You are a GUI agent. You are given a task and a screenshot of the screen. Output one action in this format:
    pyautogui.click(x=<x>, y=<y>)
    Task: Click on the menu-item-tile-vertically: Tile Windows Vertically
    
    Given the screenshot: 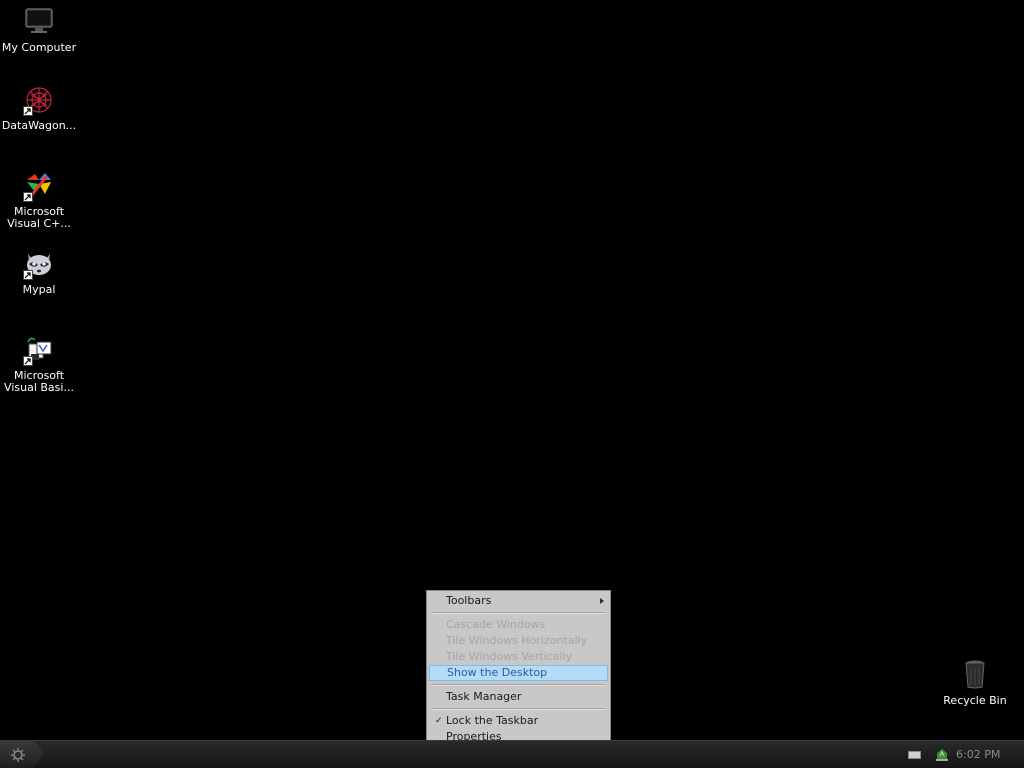 What is the action you would take?
    pyautogui.click(x=518, y=657)
    